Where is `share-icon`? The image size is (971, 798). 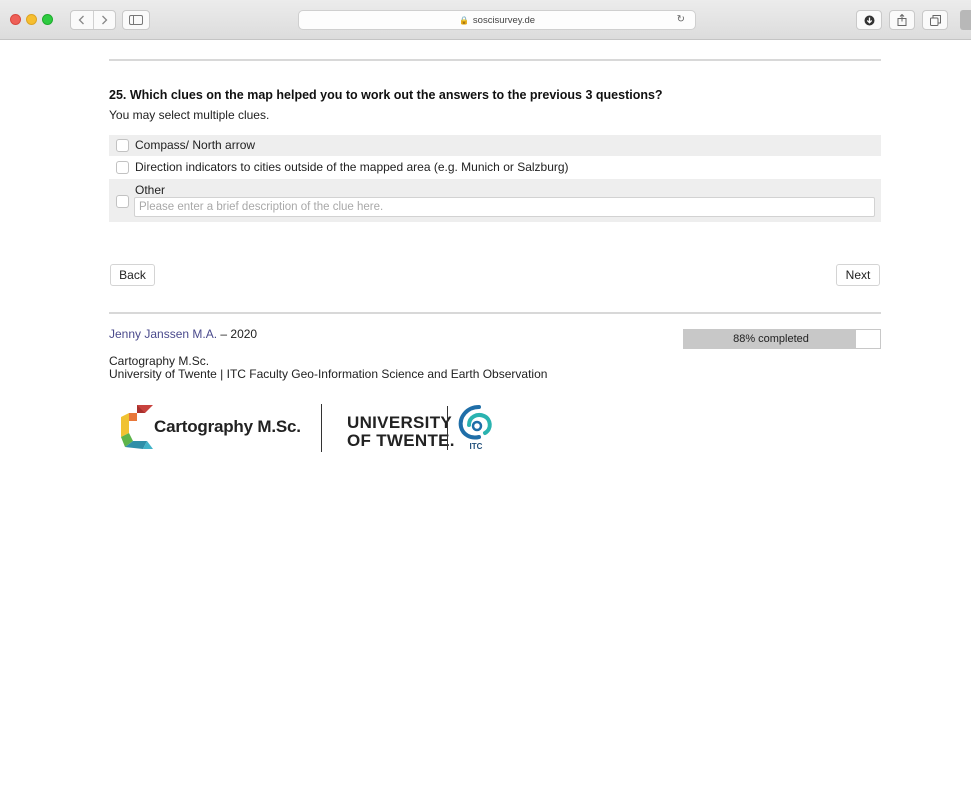
share-icon is located at coordinates (902, 20).